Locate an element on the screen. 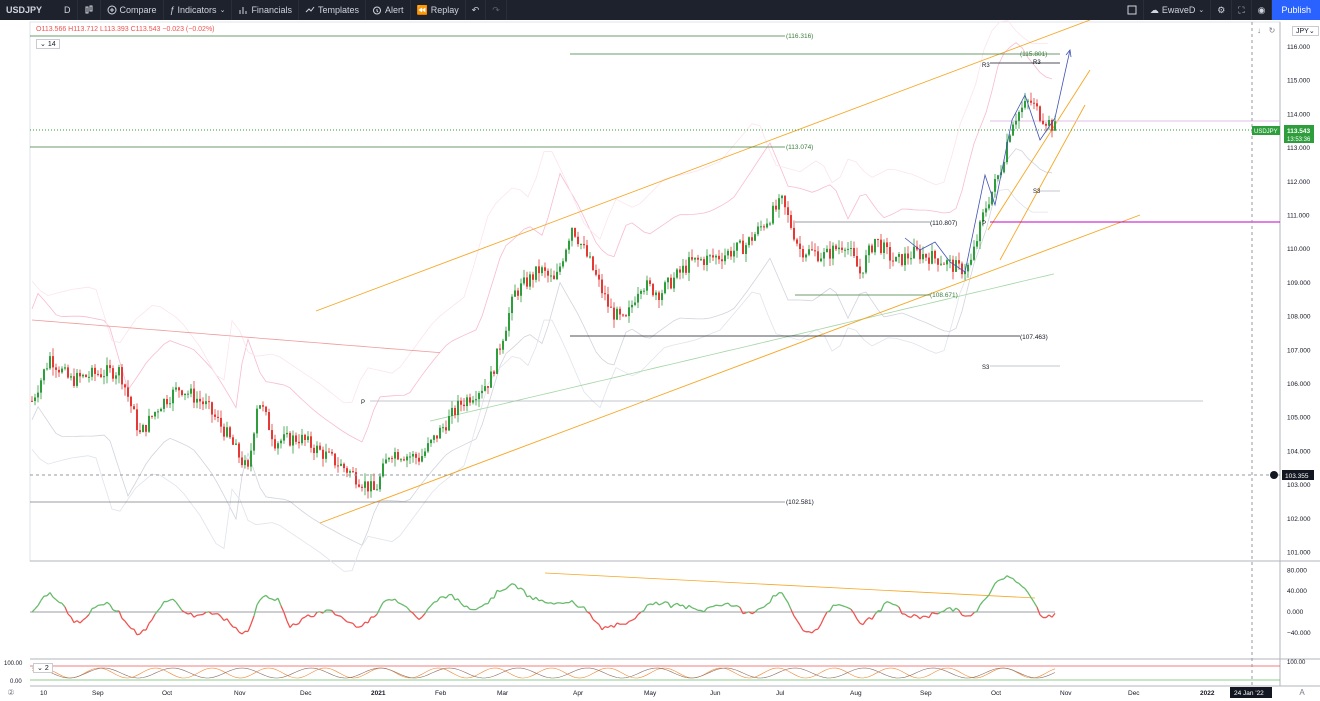  chart-type-button is located at coordinates (89, 10).